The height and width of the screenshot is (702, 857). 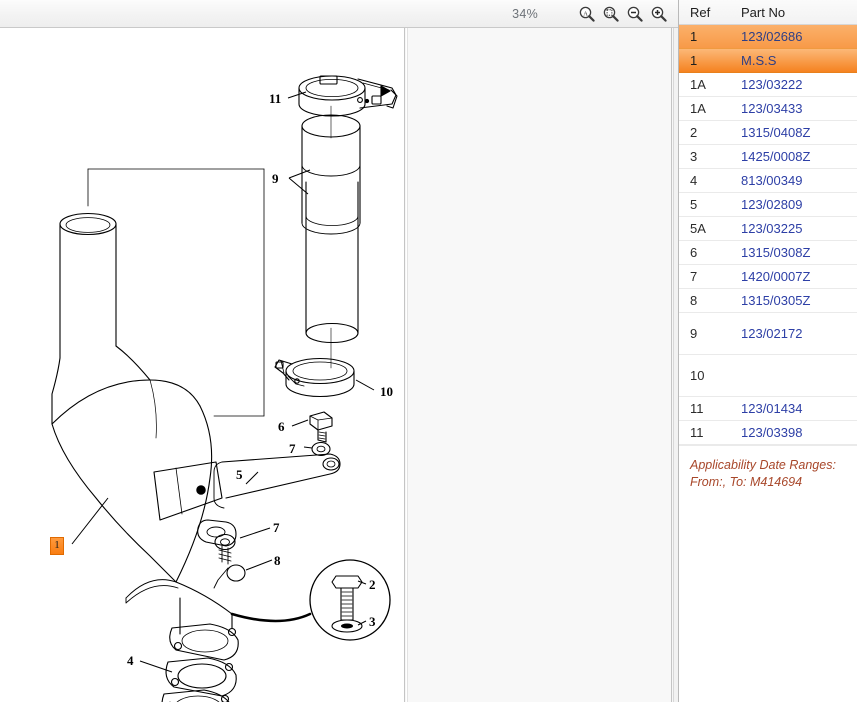 I want to click on cell-ref: 5, so click(x=694, y=204).